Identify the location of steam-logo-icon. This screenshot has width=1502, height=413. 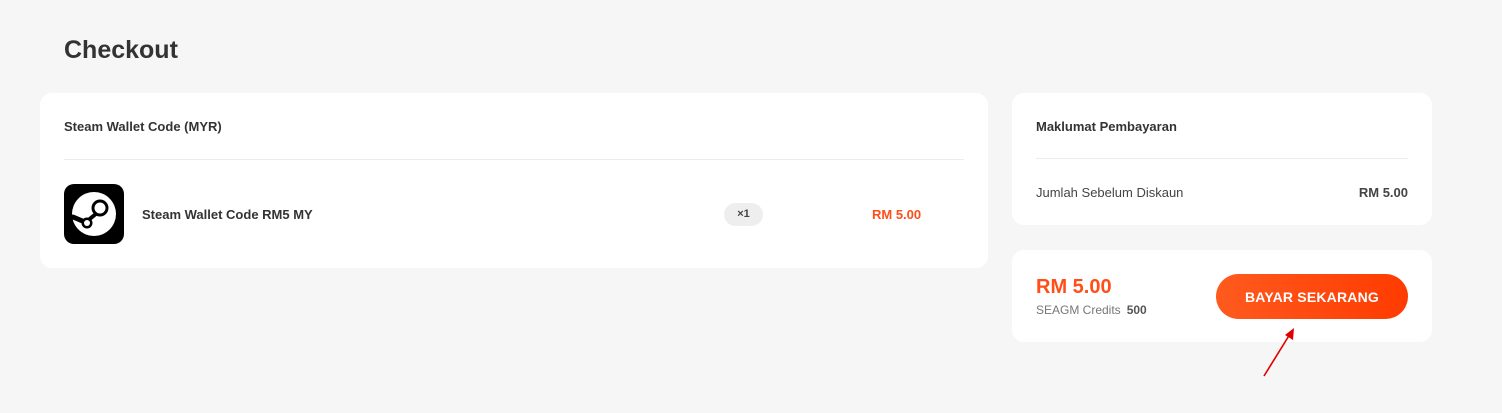
(94, 214).